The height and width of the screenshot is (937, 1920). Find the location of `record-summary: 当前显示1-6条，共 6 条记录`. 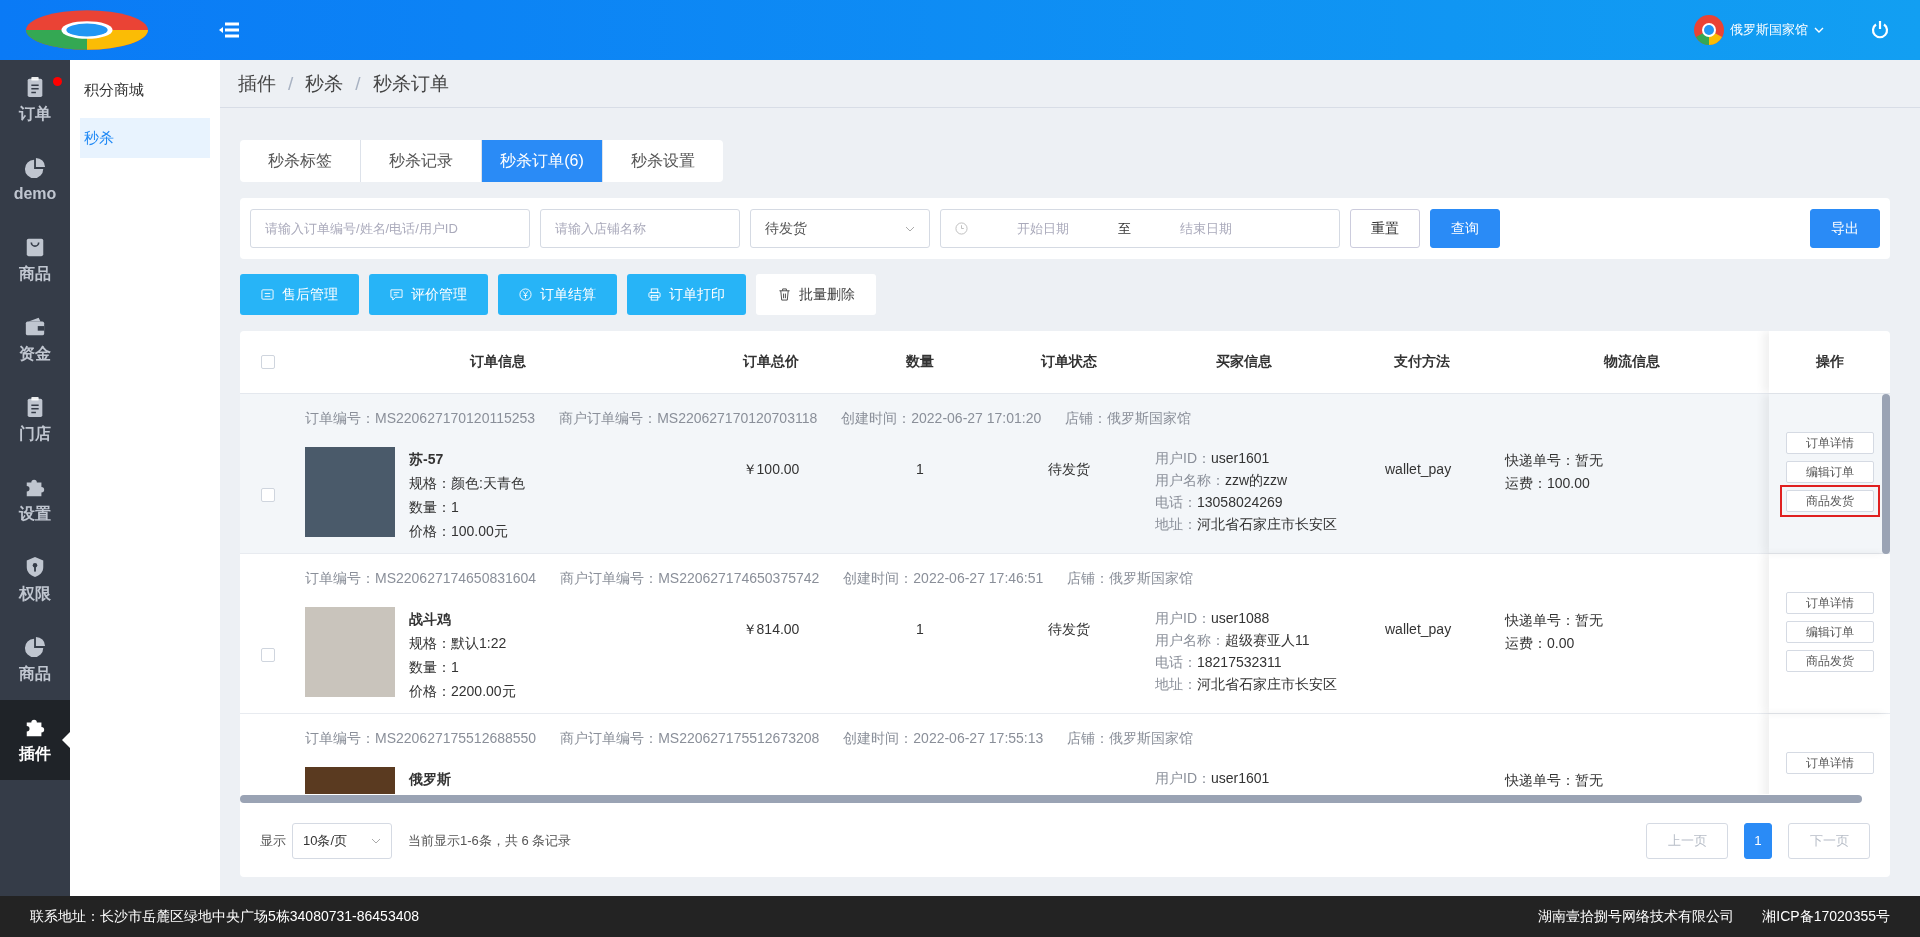

record-summary: 当前显示1-6条，共 6 条记录 is located at coordinates (490, 840).